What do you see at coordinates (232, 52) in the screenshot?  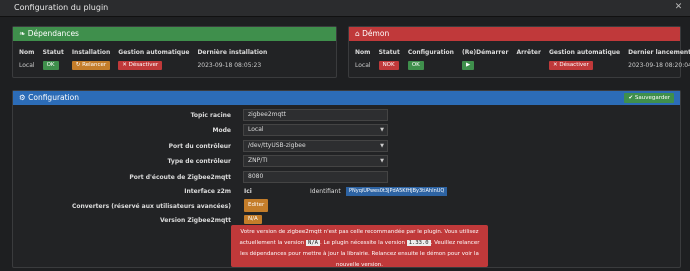 I see `col-derniere: Dernière installation` at bounding box center [232, 52].